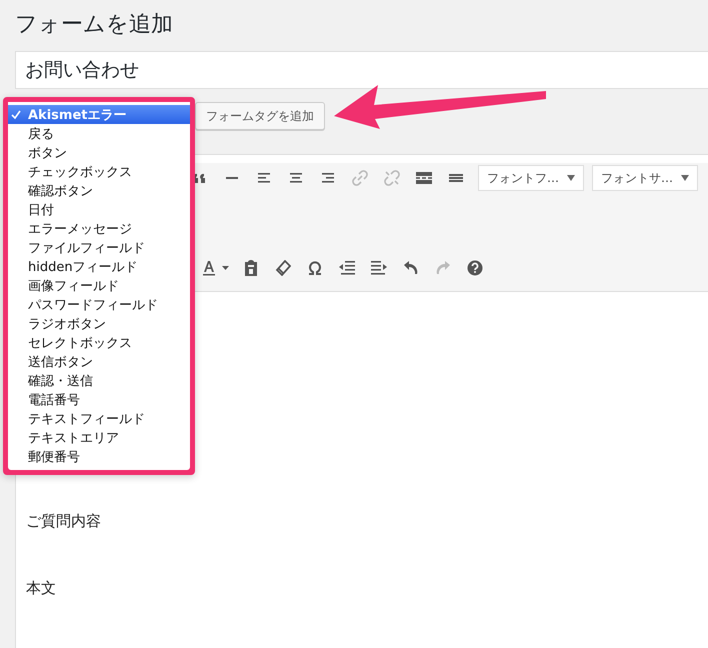 This screenshot has height=648, width=708. What do you see at coordinates (99, 209) in the screenshot?
I see `menu-item: 日付` at bounding box center [99, 209].